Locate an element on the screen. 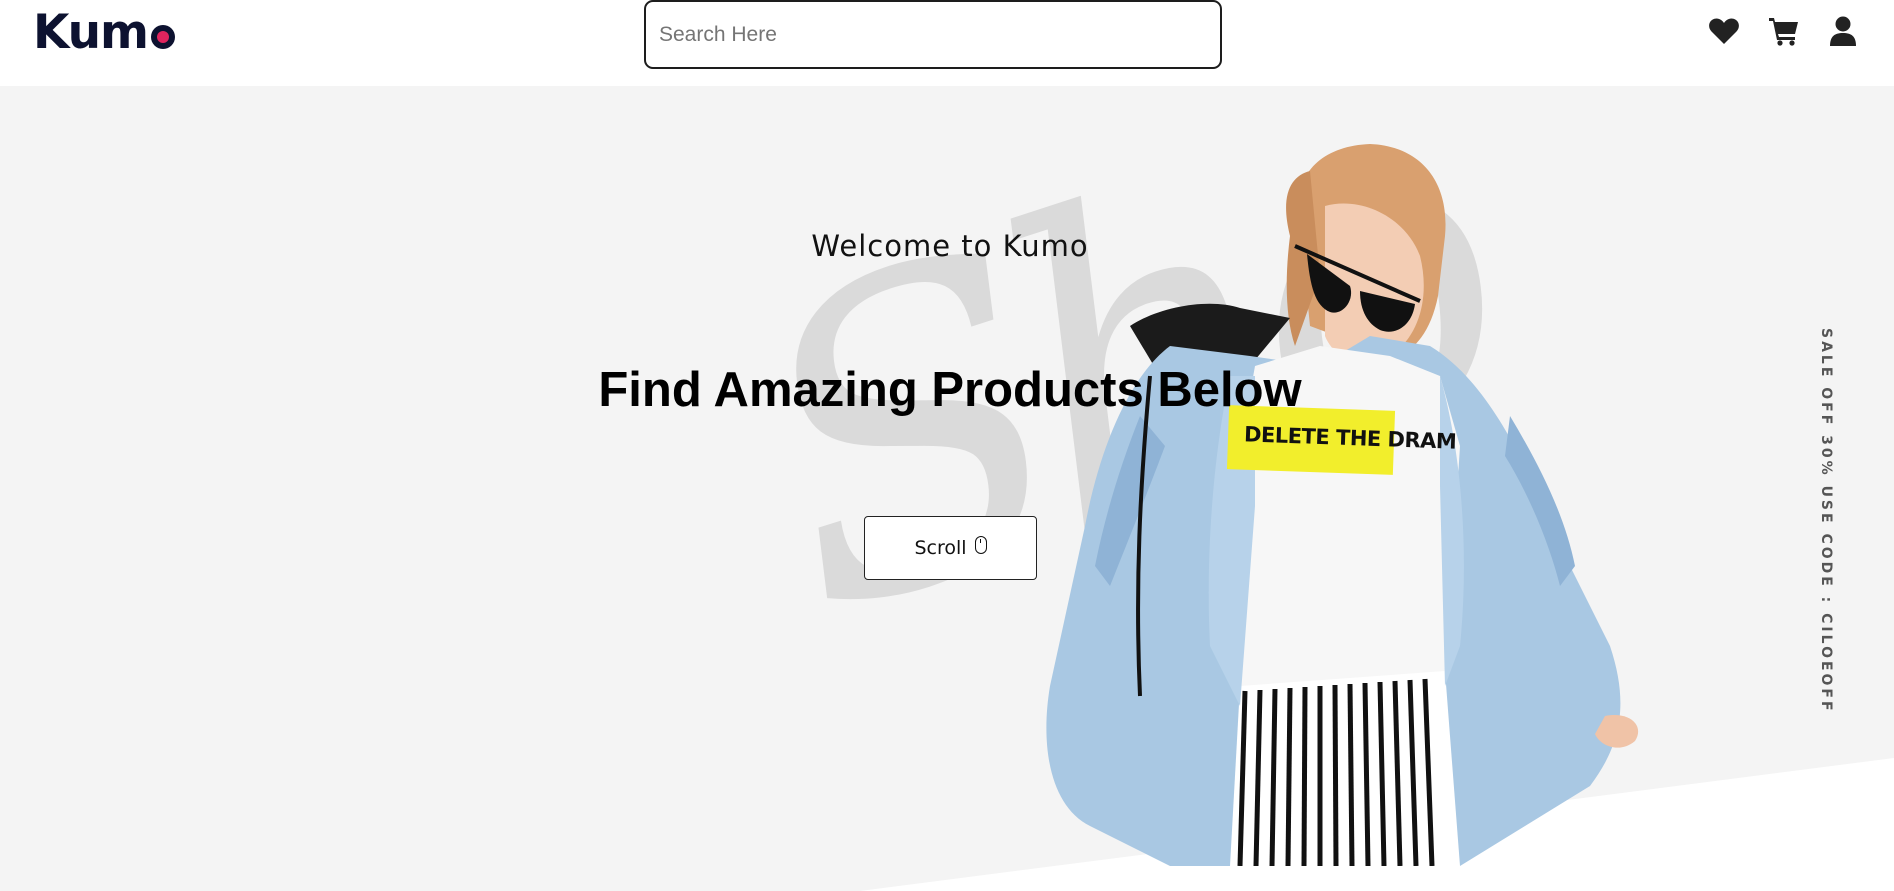  cart-icon is located at coordinates (1783, 32).